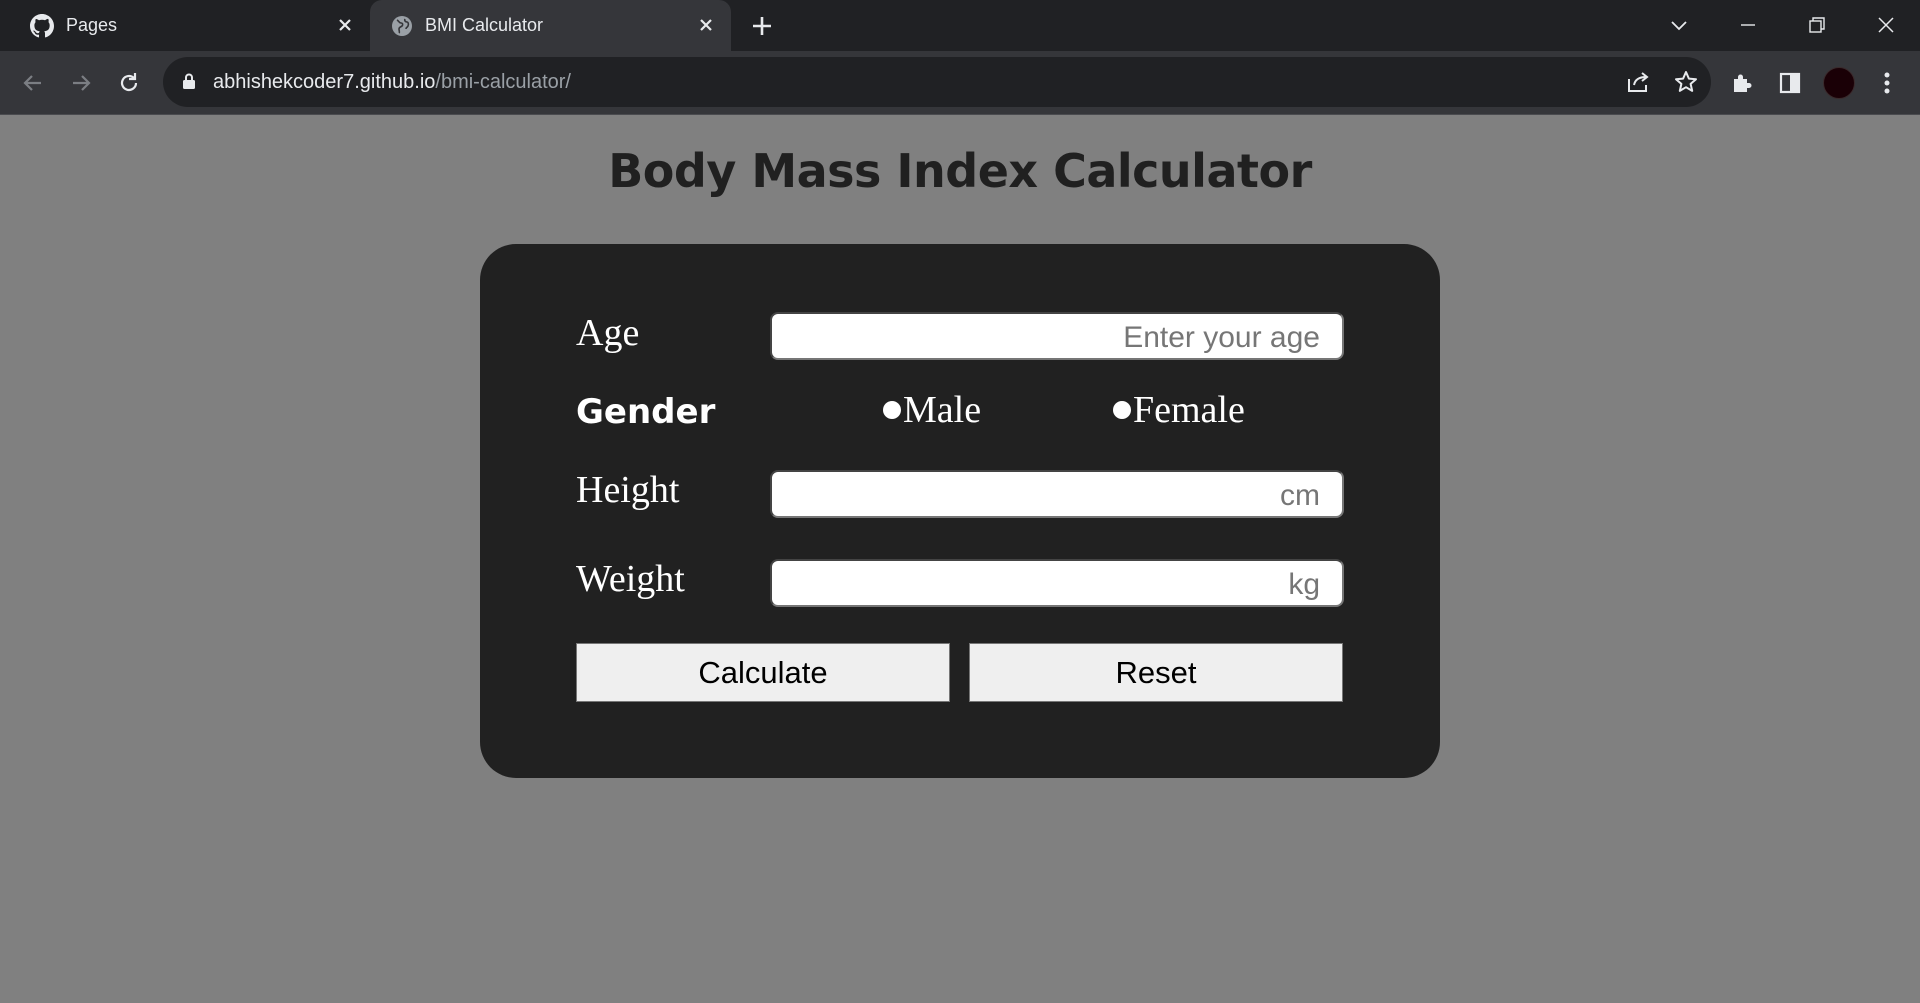 This screenshot has height=1003, width=1920. Describe the element at coordinates (1679, 25) in the screenshot. I see `tab-search-chevron-icon` at that location.